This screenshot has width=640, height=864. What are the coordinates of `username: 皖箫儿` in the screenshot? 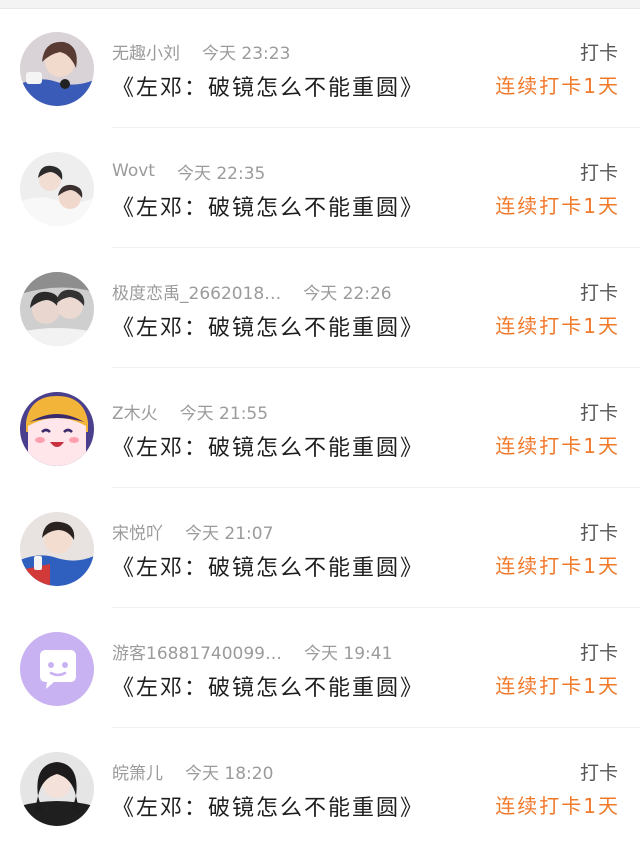 It's located at (137, 771).